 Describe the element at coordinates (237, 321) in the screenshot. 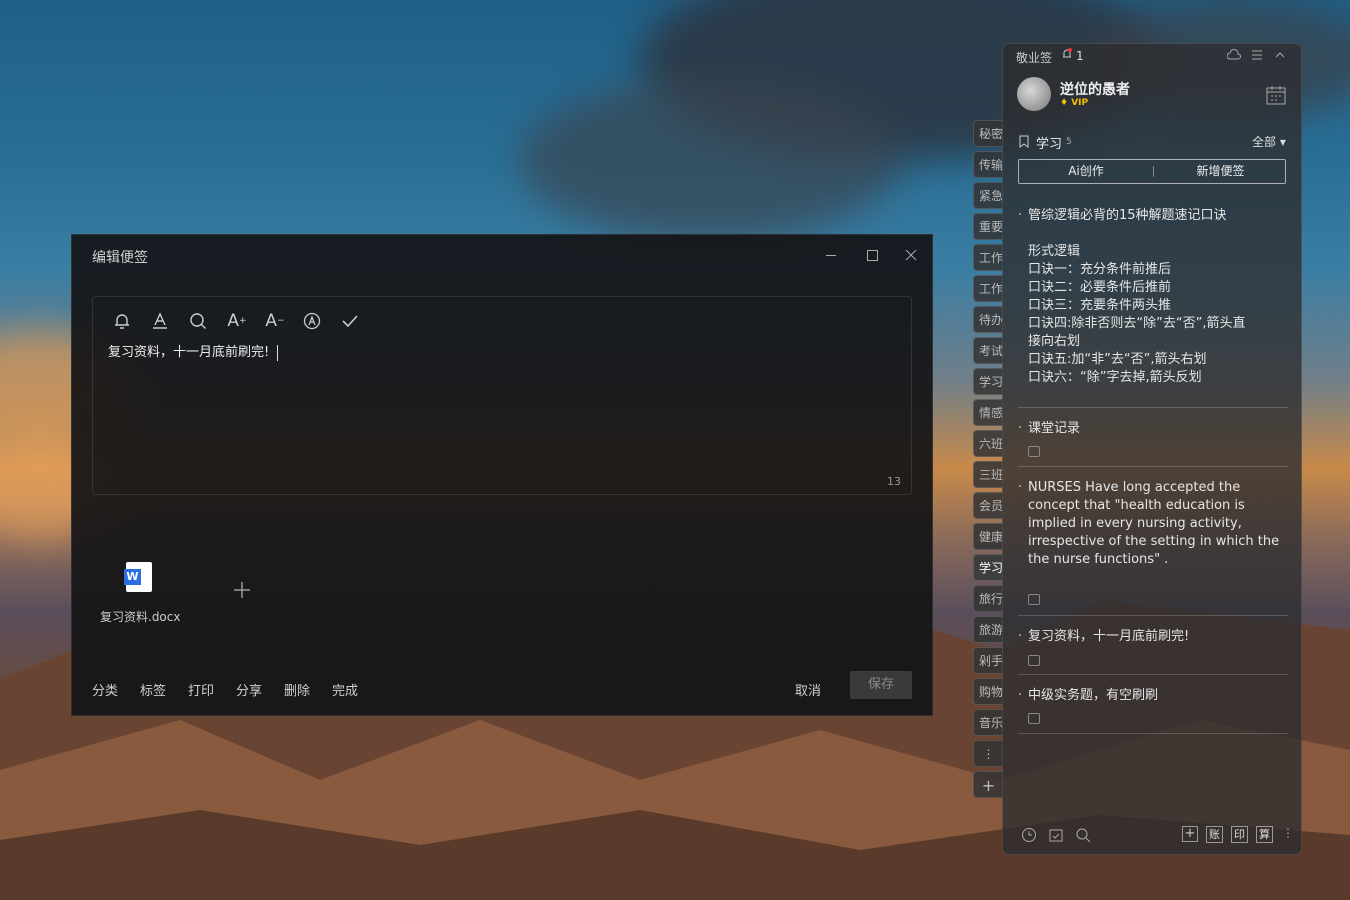

I see `font-increase-icon: A +` at that location.